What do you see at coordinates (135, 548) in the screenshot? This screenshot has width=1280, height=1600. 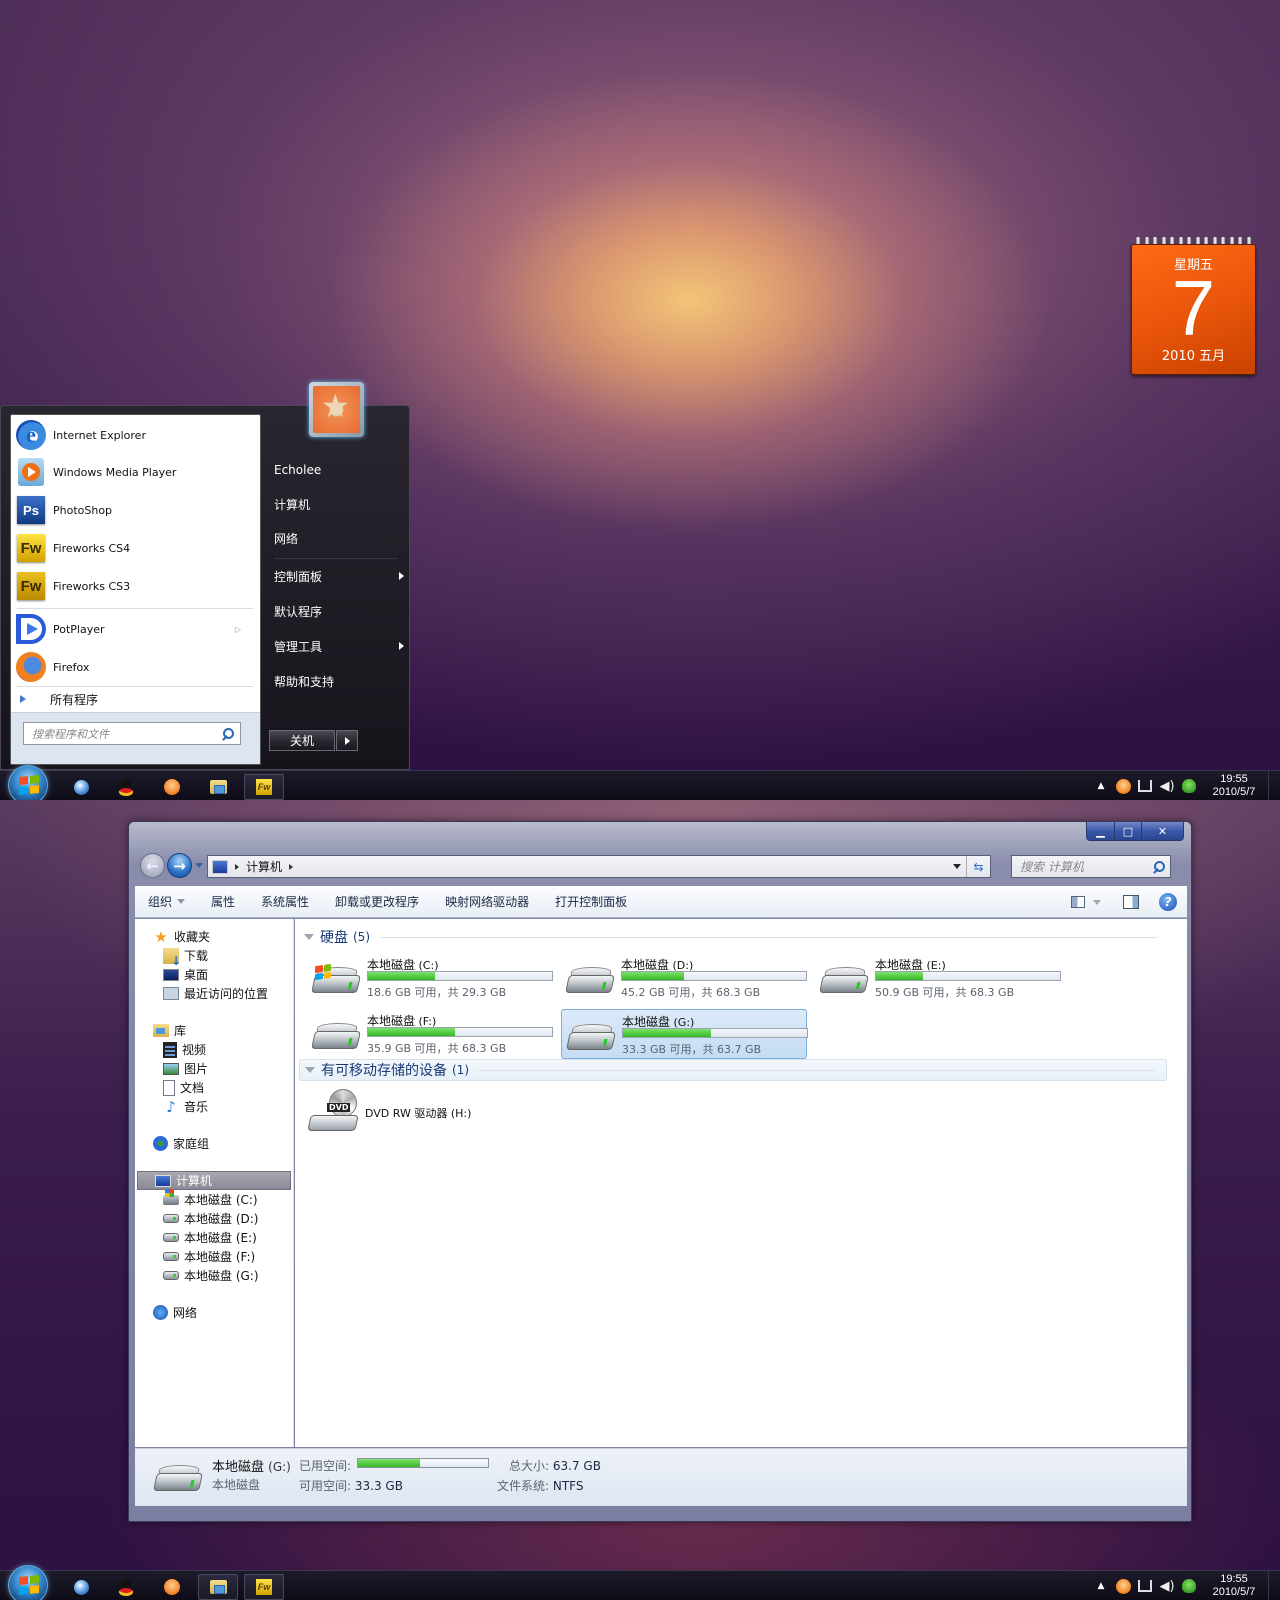 I see `program-fireworks-cs4: Fw Fireworks CS4` at bounding box center [135, 548].